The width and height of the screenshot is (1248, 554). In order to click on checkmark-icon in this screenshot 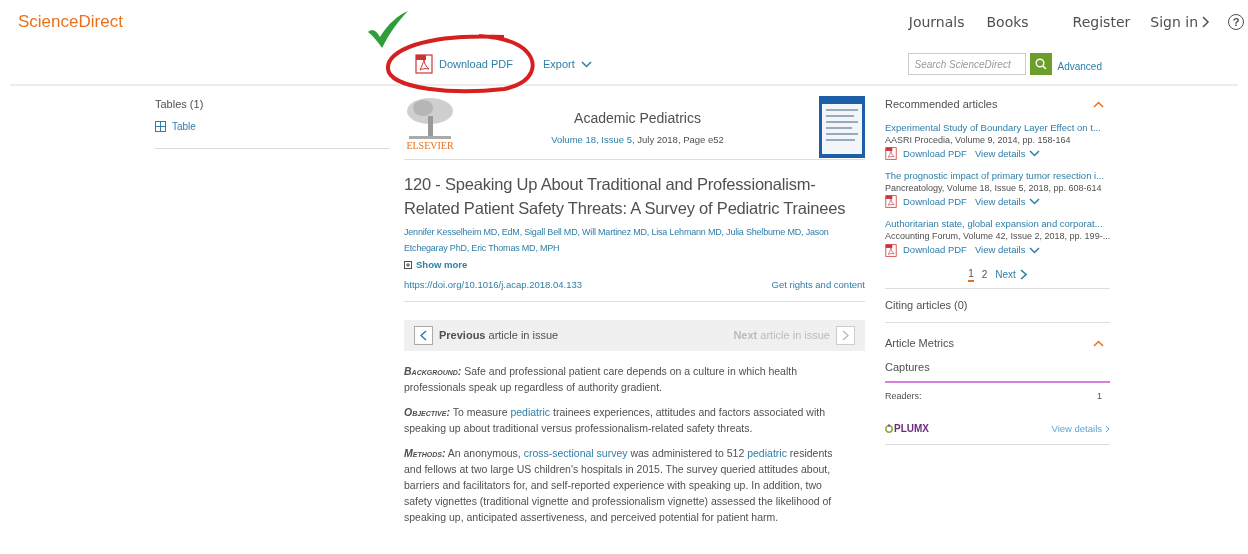, I will do `click(388, 30)`.